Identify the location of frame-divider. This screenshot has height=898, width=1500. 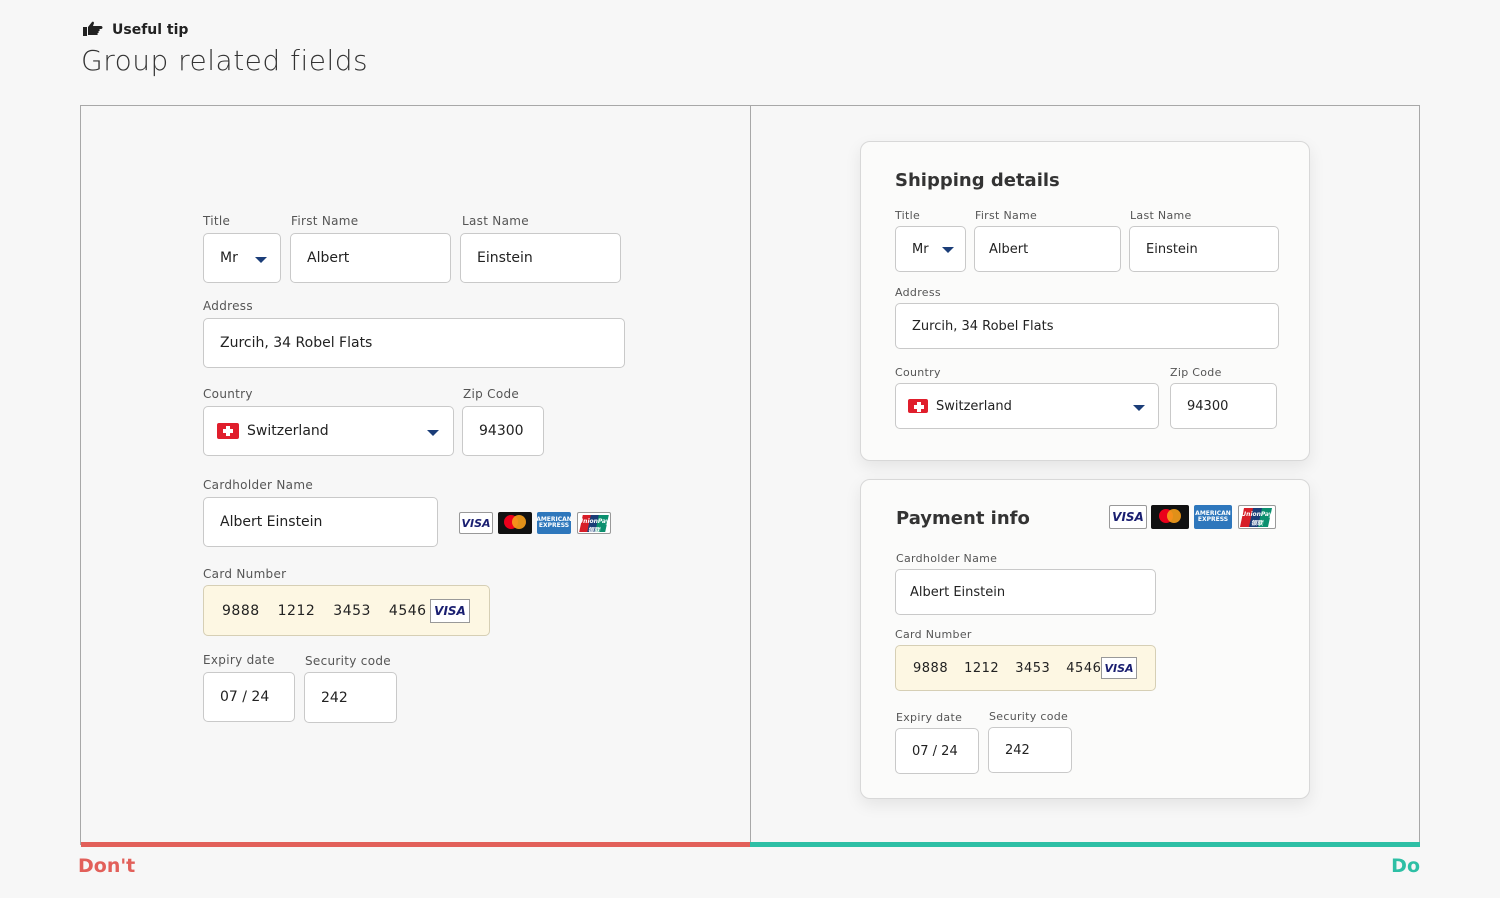
(750, 475).